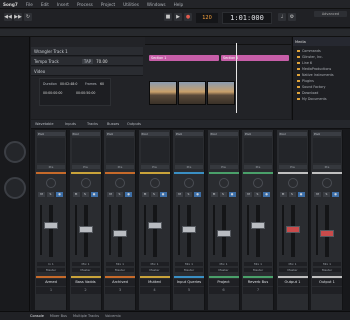 This screenshot has width=350, height=320. I want to click on channel-name: Mutted, so click(154, 282).